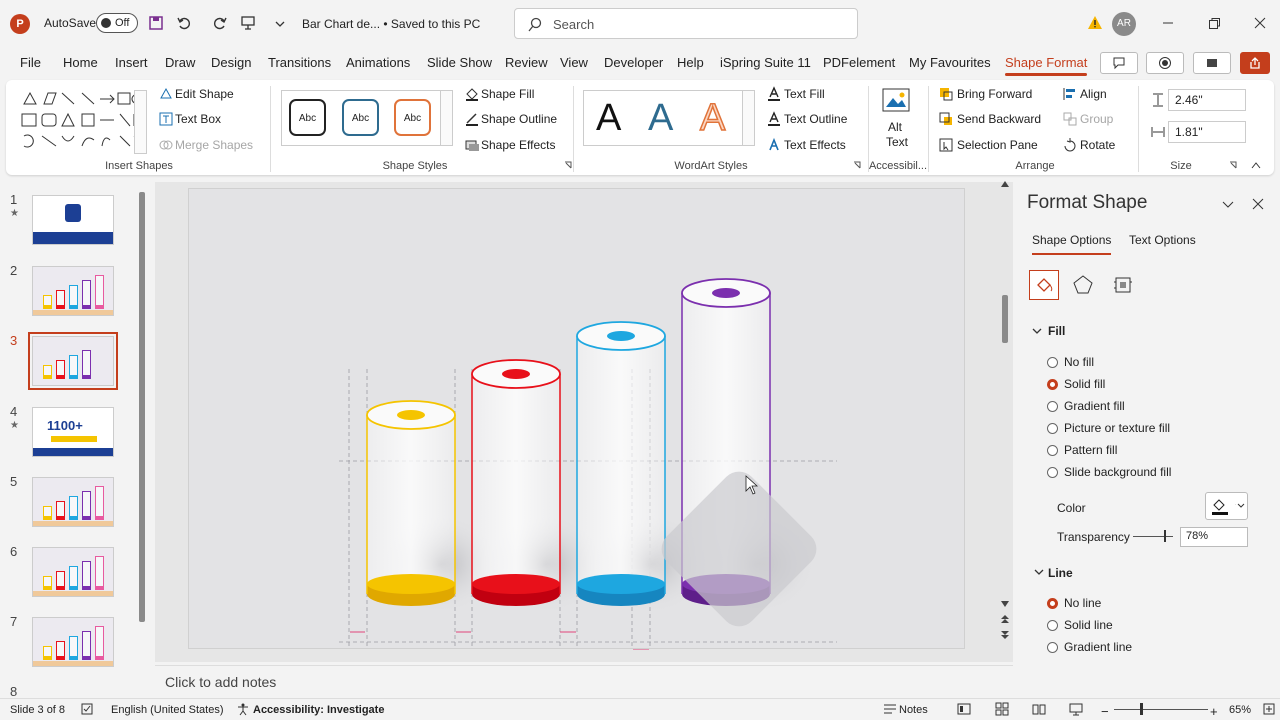  Describe the element at coordinates (1095, 23) in the screenshot. I see `warning-icon` at that location.